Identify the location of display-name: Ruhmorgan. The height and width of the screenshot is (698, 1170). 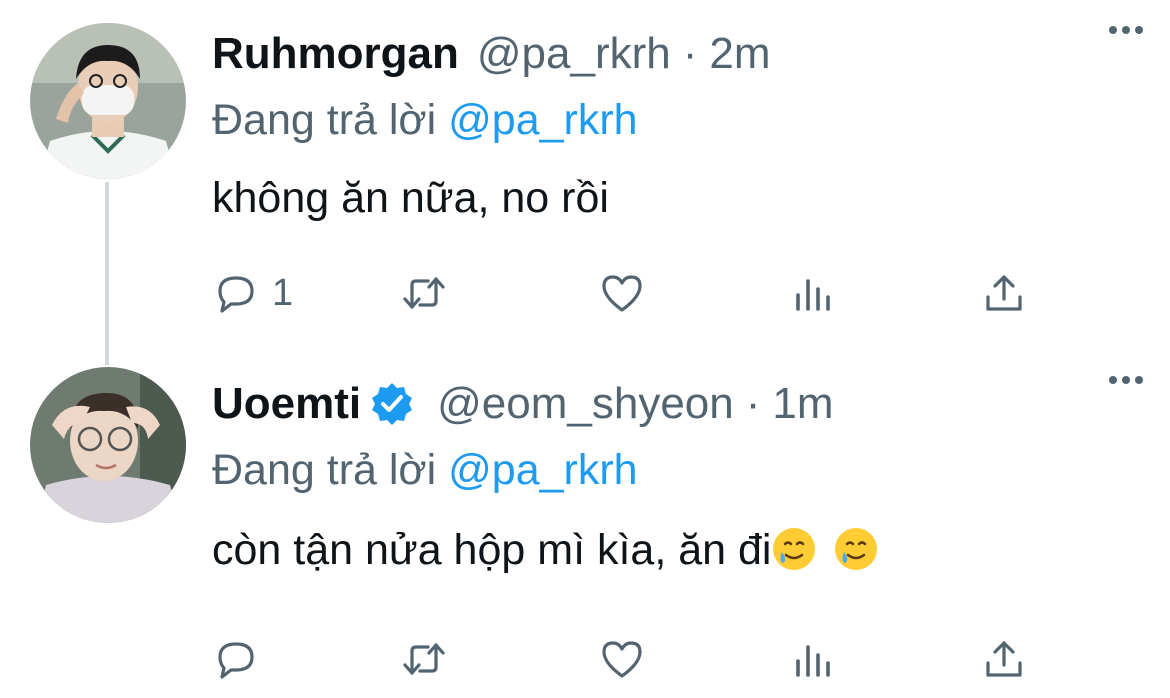
(335, 54).